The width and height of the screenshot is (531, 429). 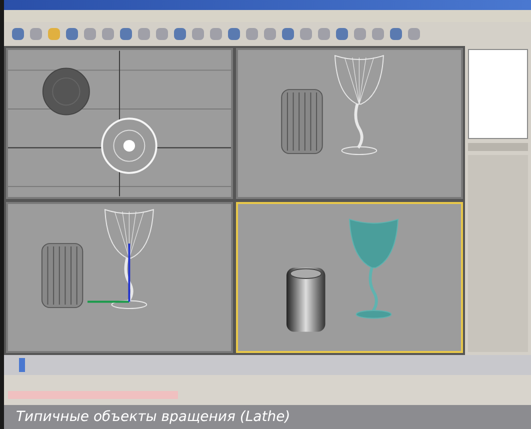 I want to click on goblet-top-drawing, so click(x=129, y=146).